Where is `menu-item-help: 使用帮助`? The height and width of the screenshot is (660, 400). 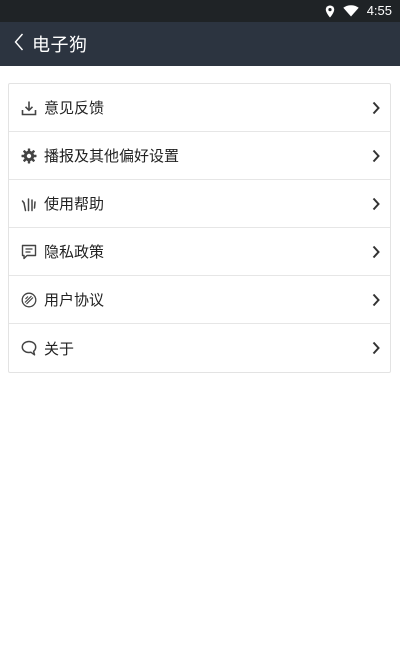 menu-item-help: 使用帮助 is located at coordinates (199, 204).